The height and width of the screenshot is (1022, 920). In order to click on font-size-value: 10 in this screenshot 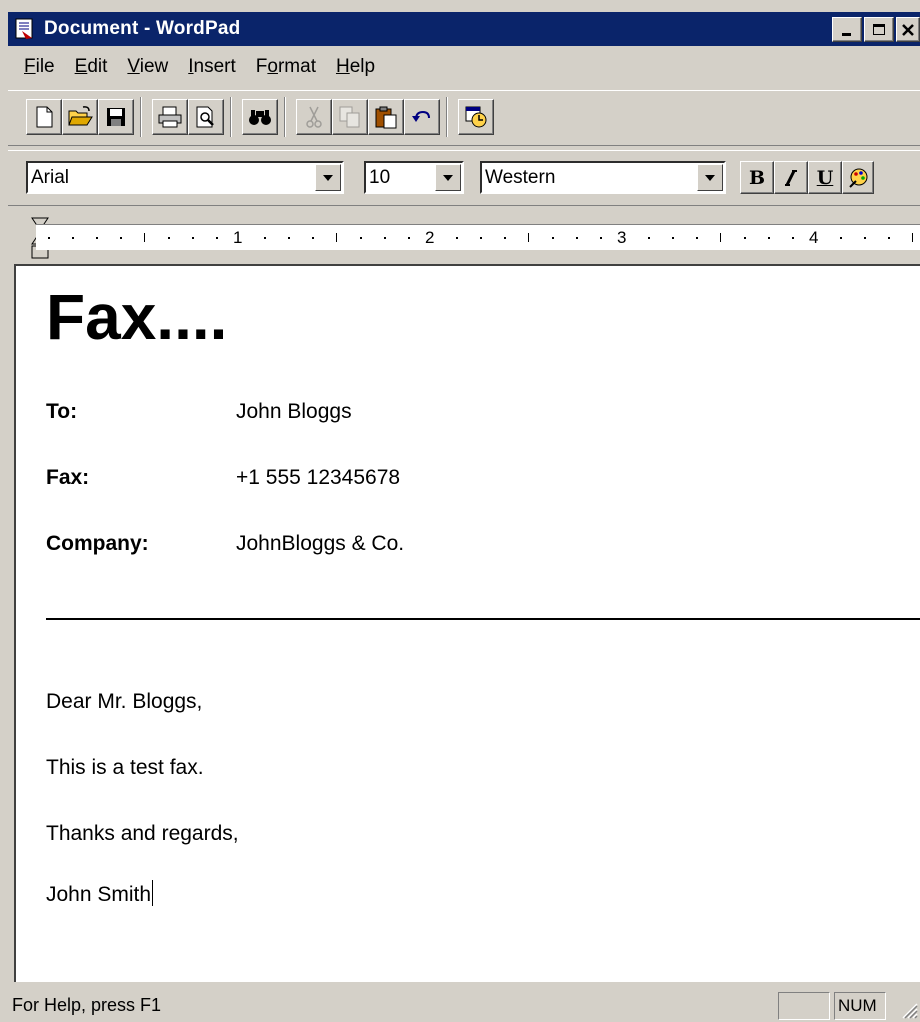, I will do `click(380, 177)`.